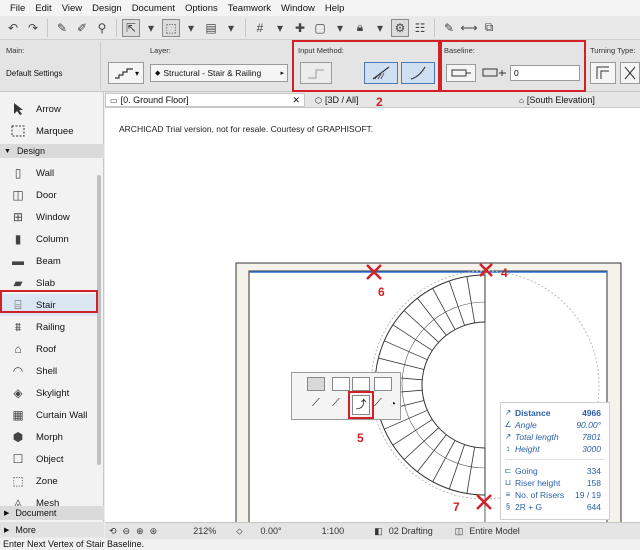  I want to click on layer-combination-icon: ◧, so click(378, 530).